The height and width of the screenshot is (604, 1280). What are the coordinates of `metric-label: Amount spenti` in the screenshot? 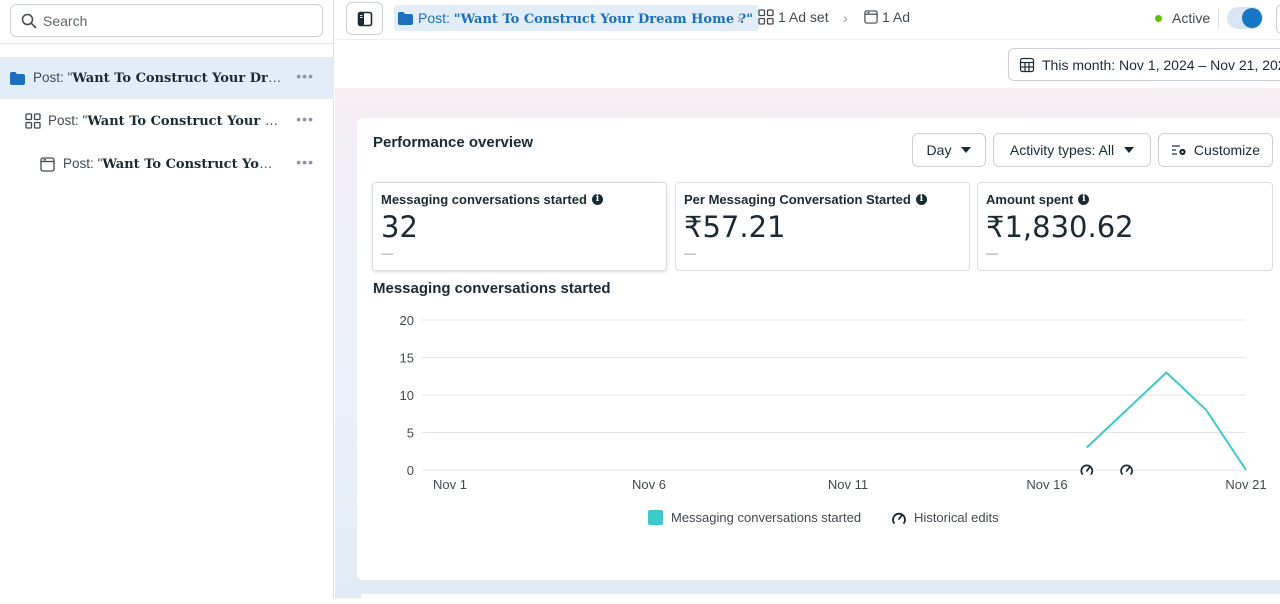 It's located at (1129, 199).